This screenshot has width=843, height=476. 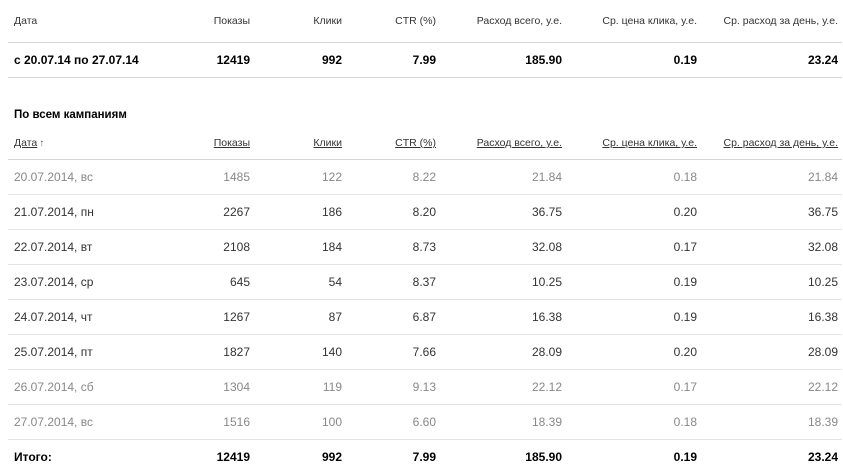 What do you see at coordinates (503, 247) in the screenshot?
I see `cell-spend: 32.08` at bounding box center [503, 247].